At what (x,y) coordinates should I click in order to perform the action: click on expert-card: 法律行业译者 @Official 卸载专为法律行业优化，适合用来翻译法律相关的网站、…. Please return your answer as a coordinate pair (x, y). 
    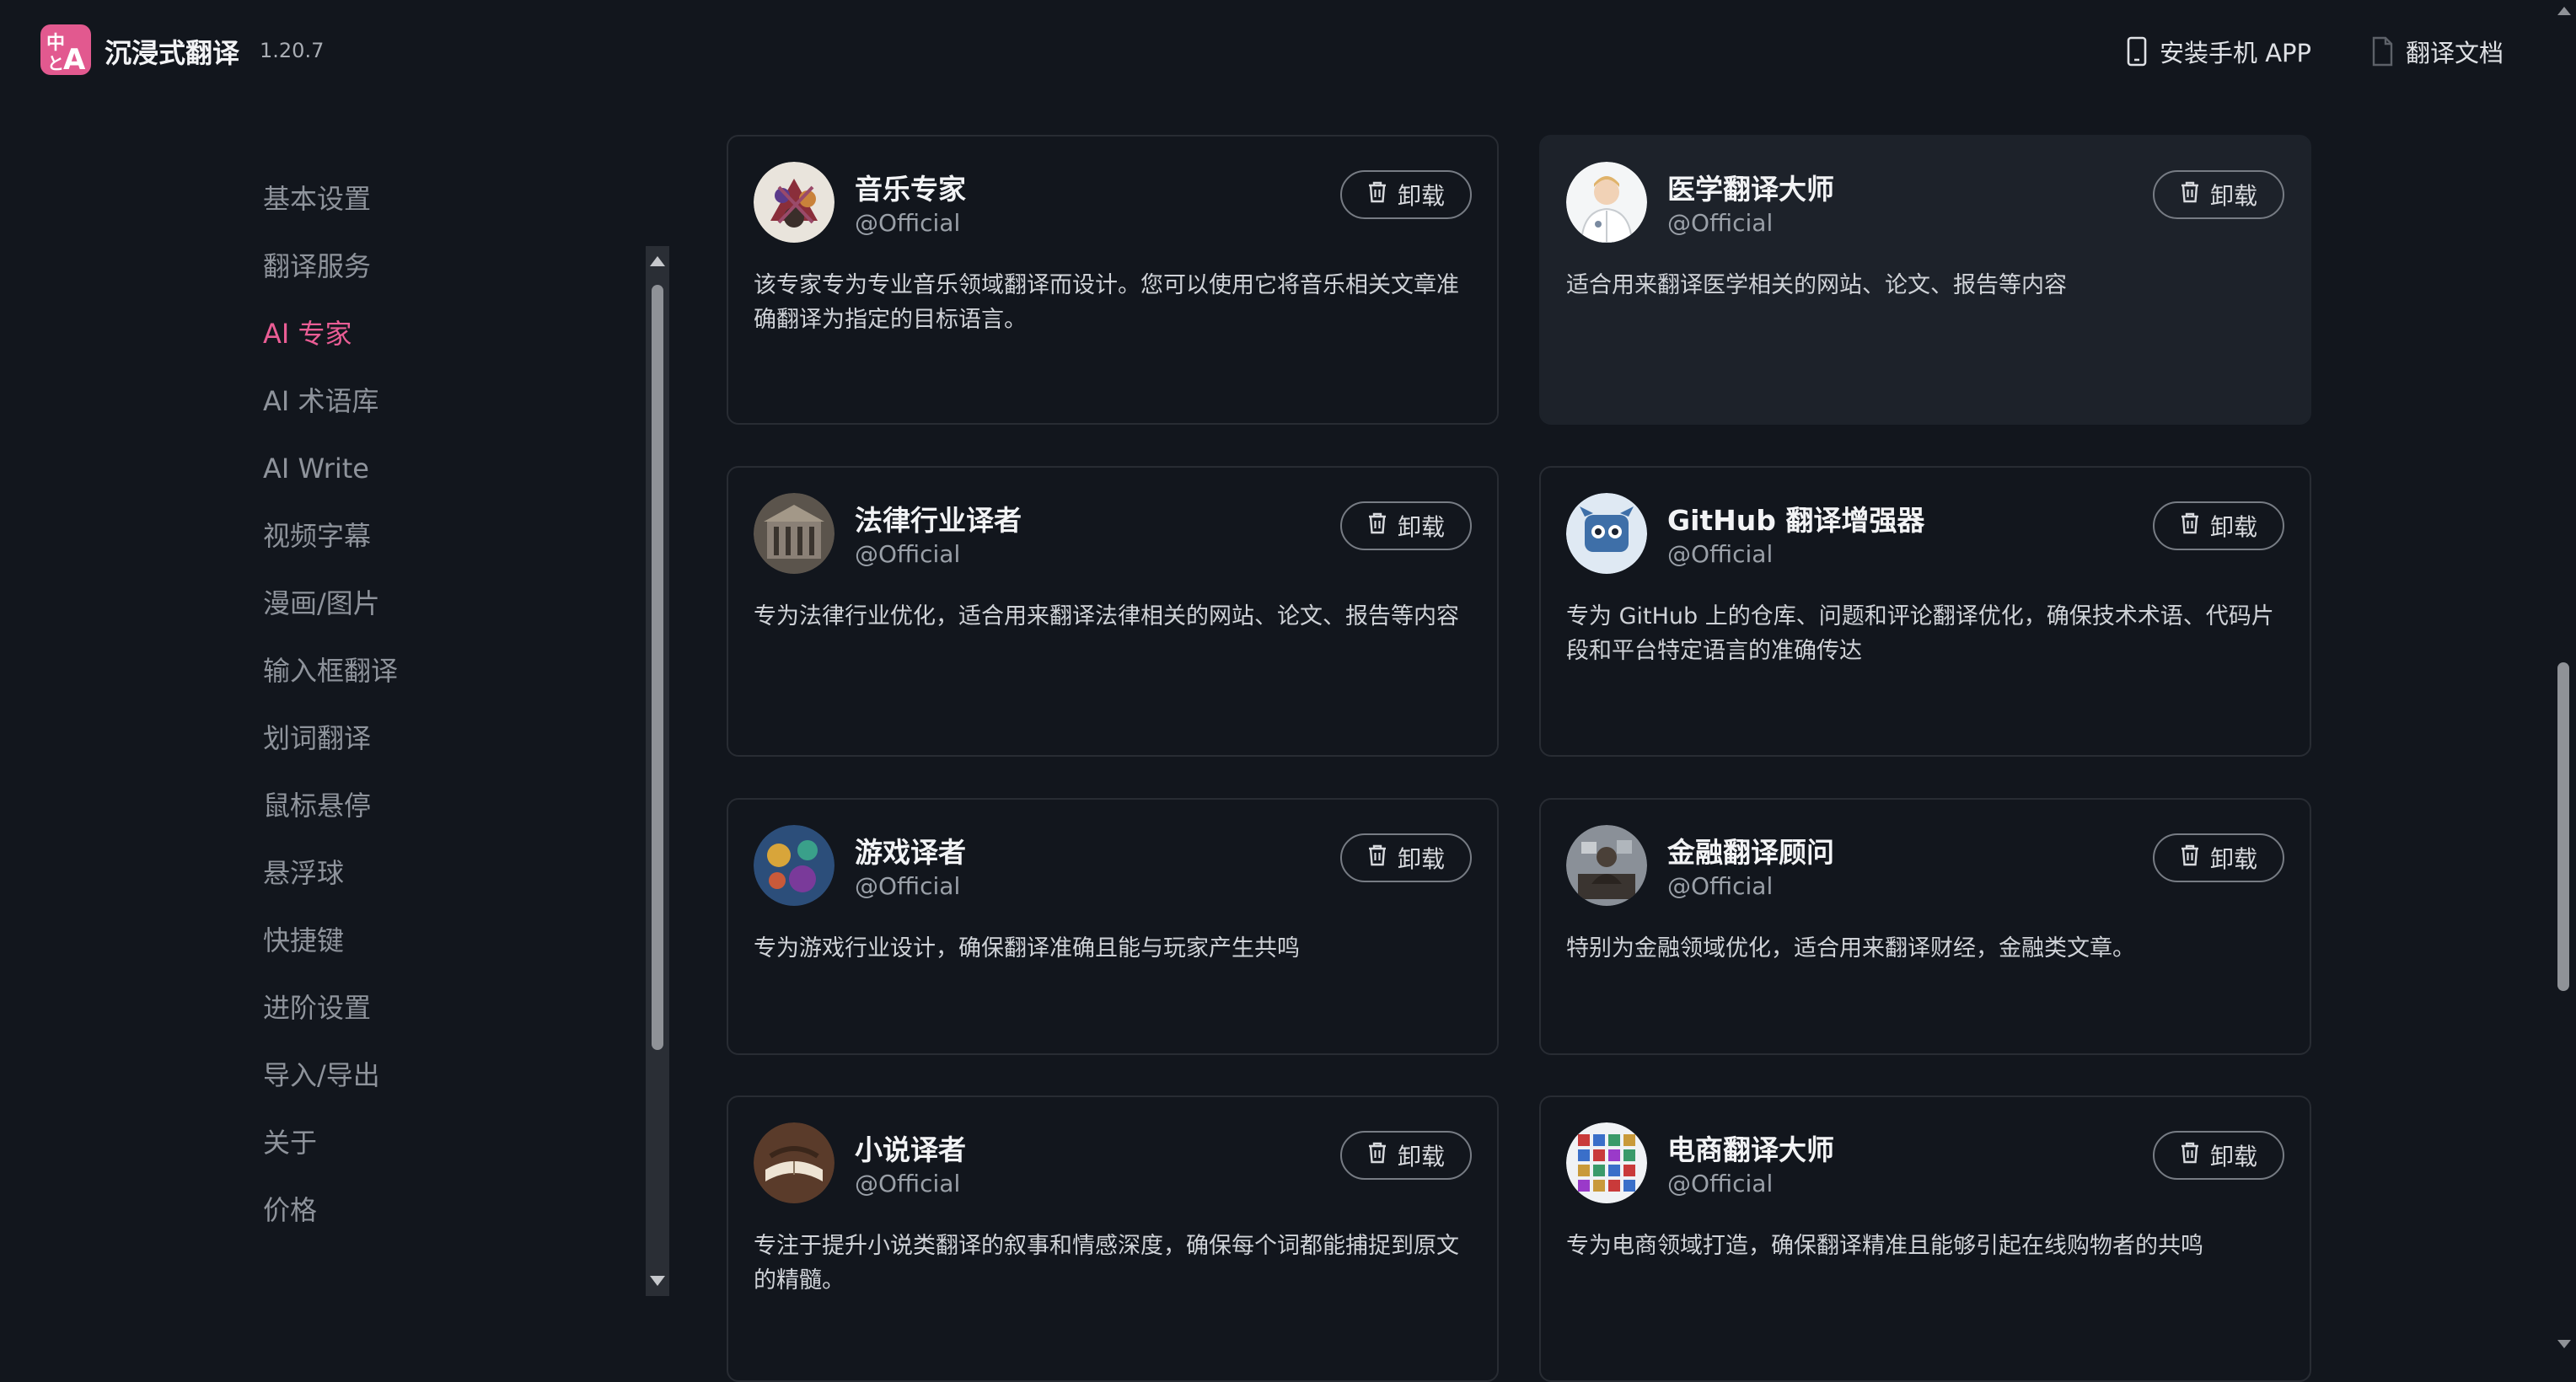
    Looking at the image, I should click on (1113, 611).